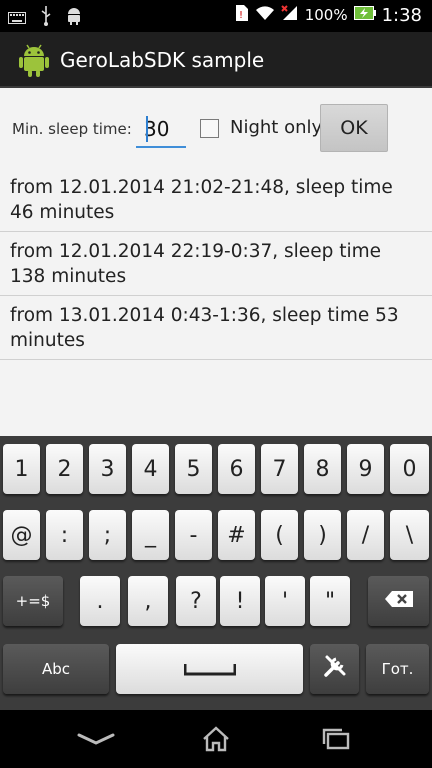  Describe the element at coordinates (289, 15) in the screenshot. I see `signal-icon` at that location.